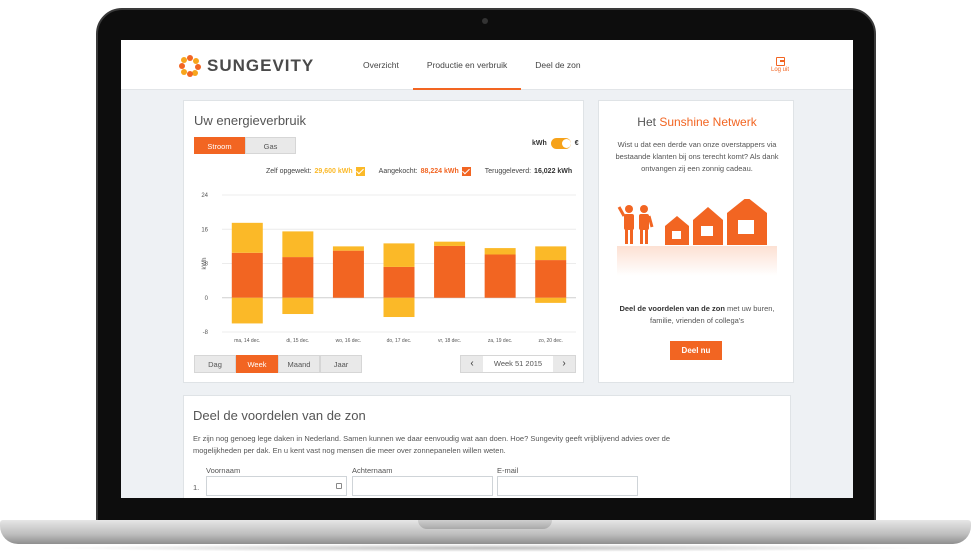 This screenshot has height=554, width=971. What do you see at coordinates (247, 341) in the screenshot?
I see `x-tick-label: ma, 14 dec.` at bounding box center [247, 341].